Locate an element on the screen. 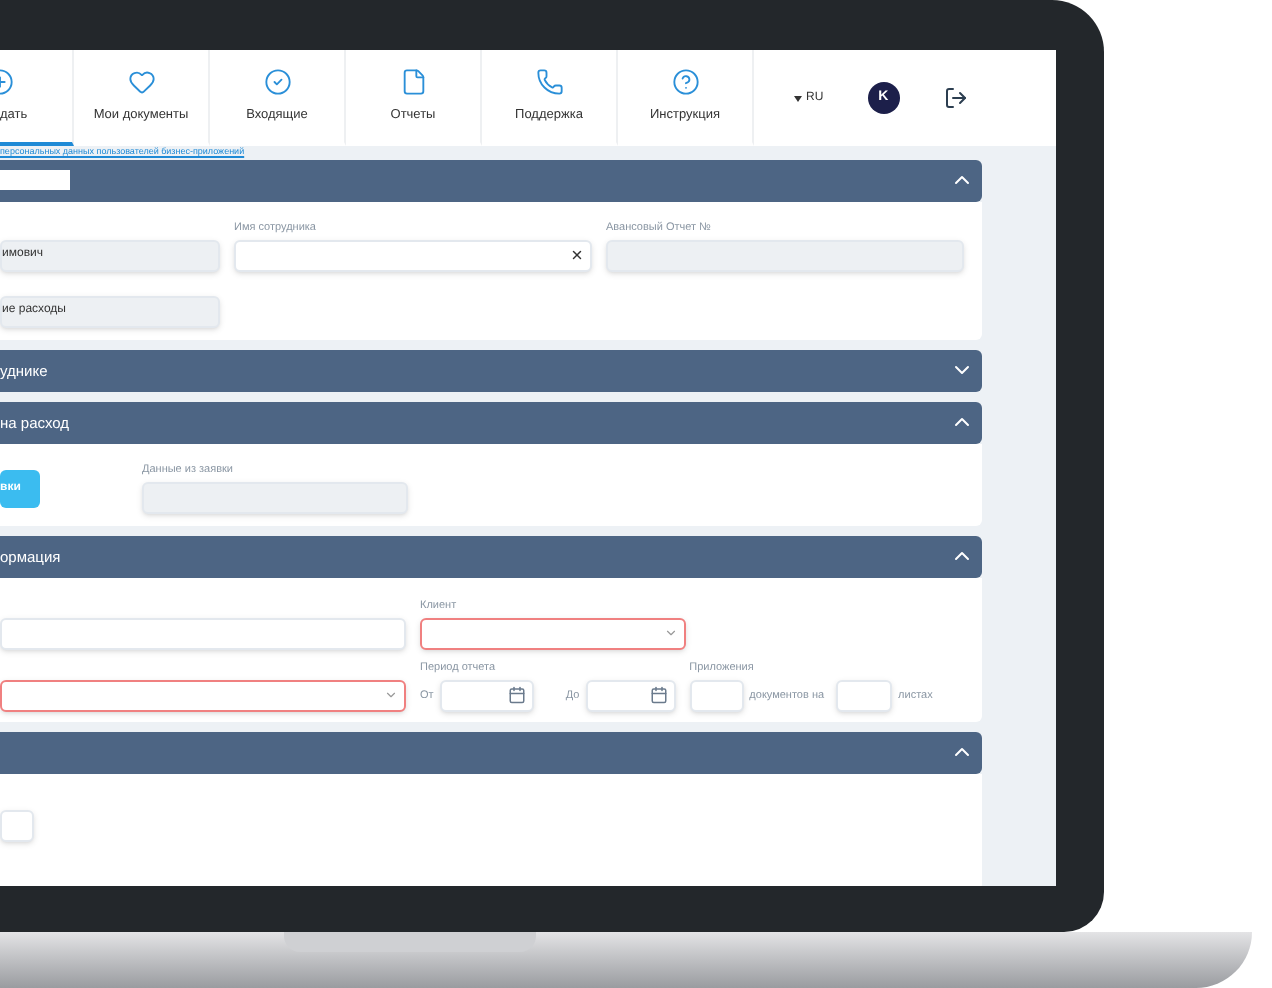 This screenshot has width=1272, height=988. check-circle-icon is located at coordinates (277, 81).